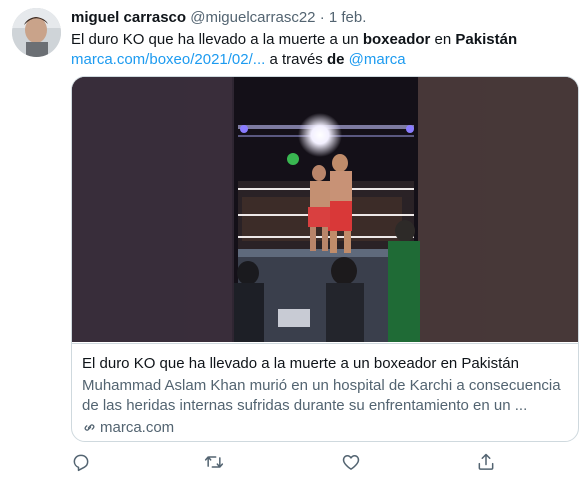 The height and width of the screenshot is (479, 579). What do you see at coordinates (128, 17) in the screenshot?
I see `author-name: miguel carrasco` at bounding box center [128, 17].